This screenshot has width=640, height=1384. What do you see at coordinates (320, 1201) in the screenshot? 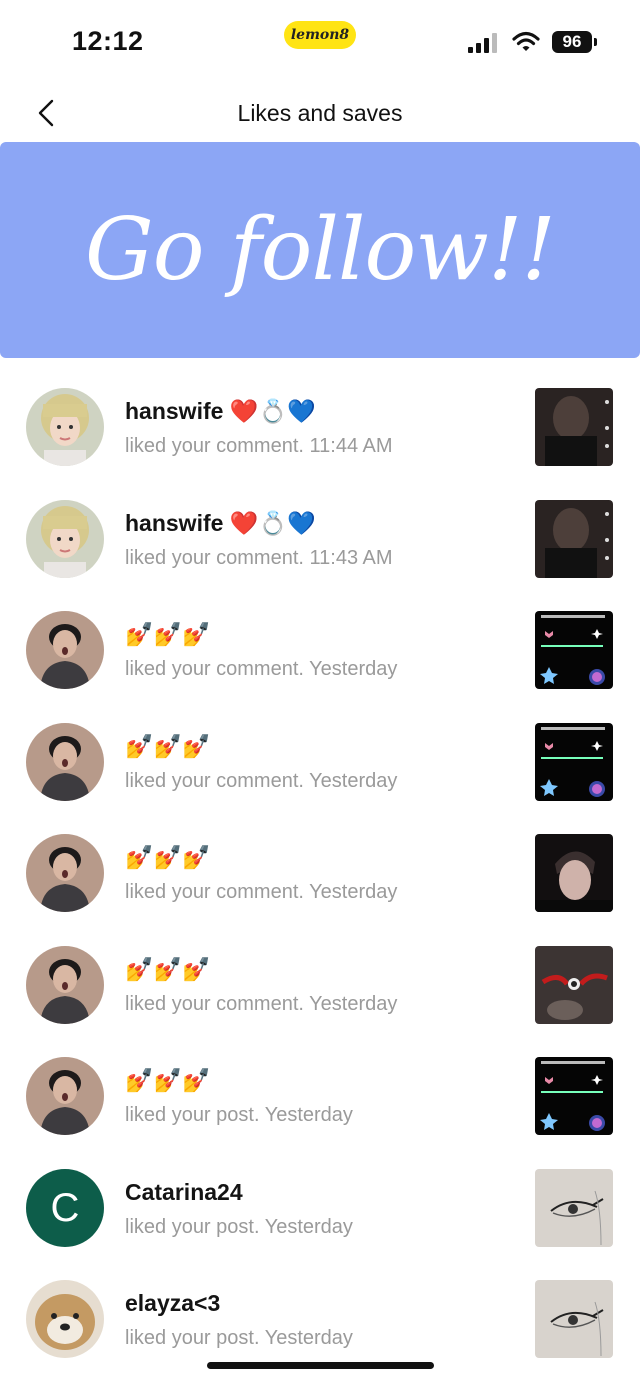
I see `notification-row: C Catarina24 liked your post. Yesterday` at bounding box center [320, 1201].